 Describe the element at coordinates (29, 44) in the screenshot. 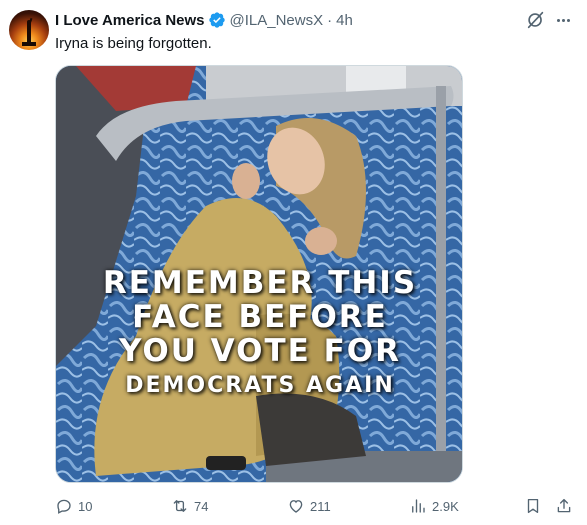

I see `statue-base` at that location.